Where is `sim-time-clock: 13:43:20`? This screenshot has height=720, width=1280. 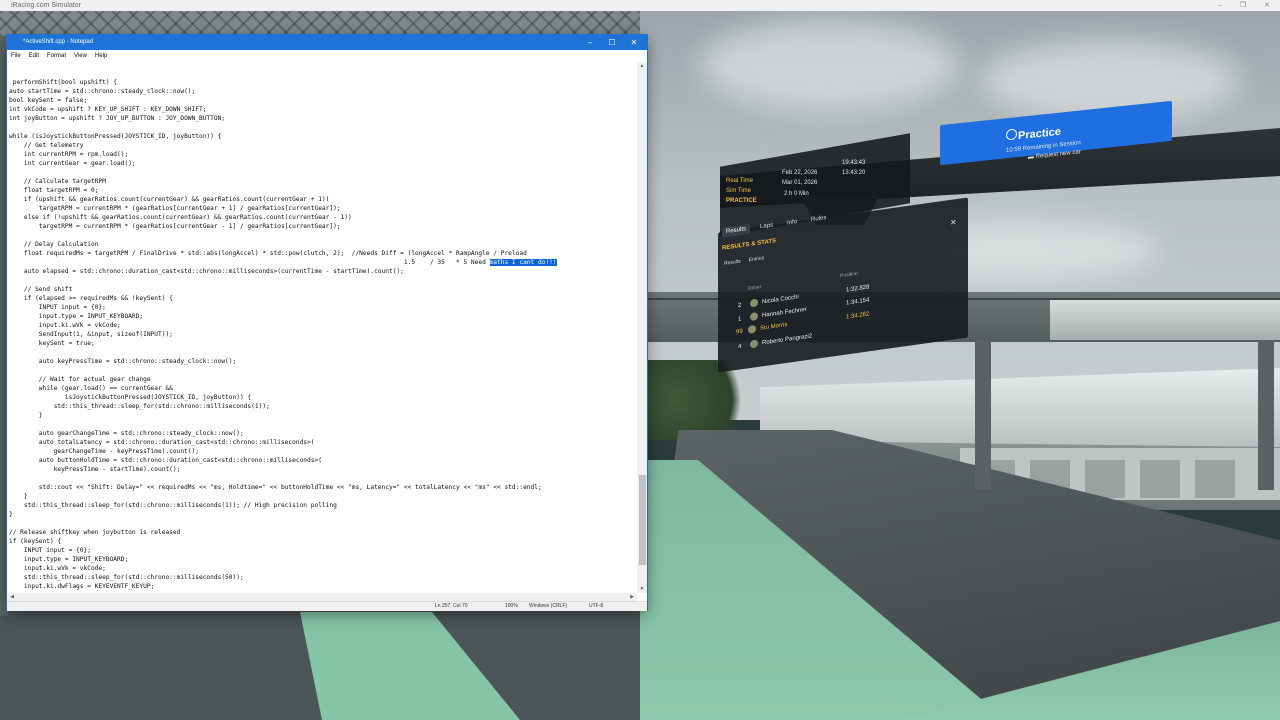 sim-time-clock: 13:43:20 is located at coordinates (854, 173).